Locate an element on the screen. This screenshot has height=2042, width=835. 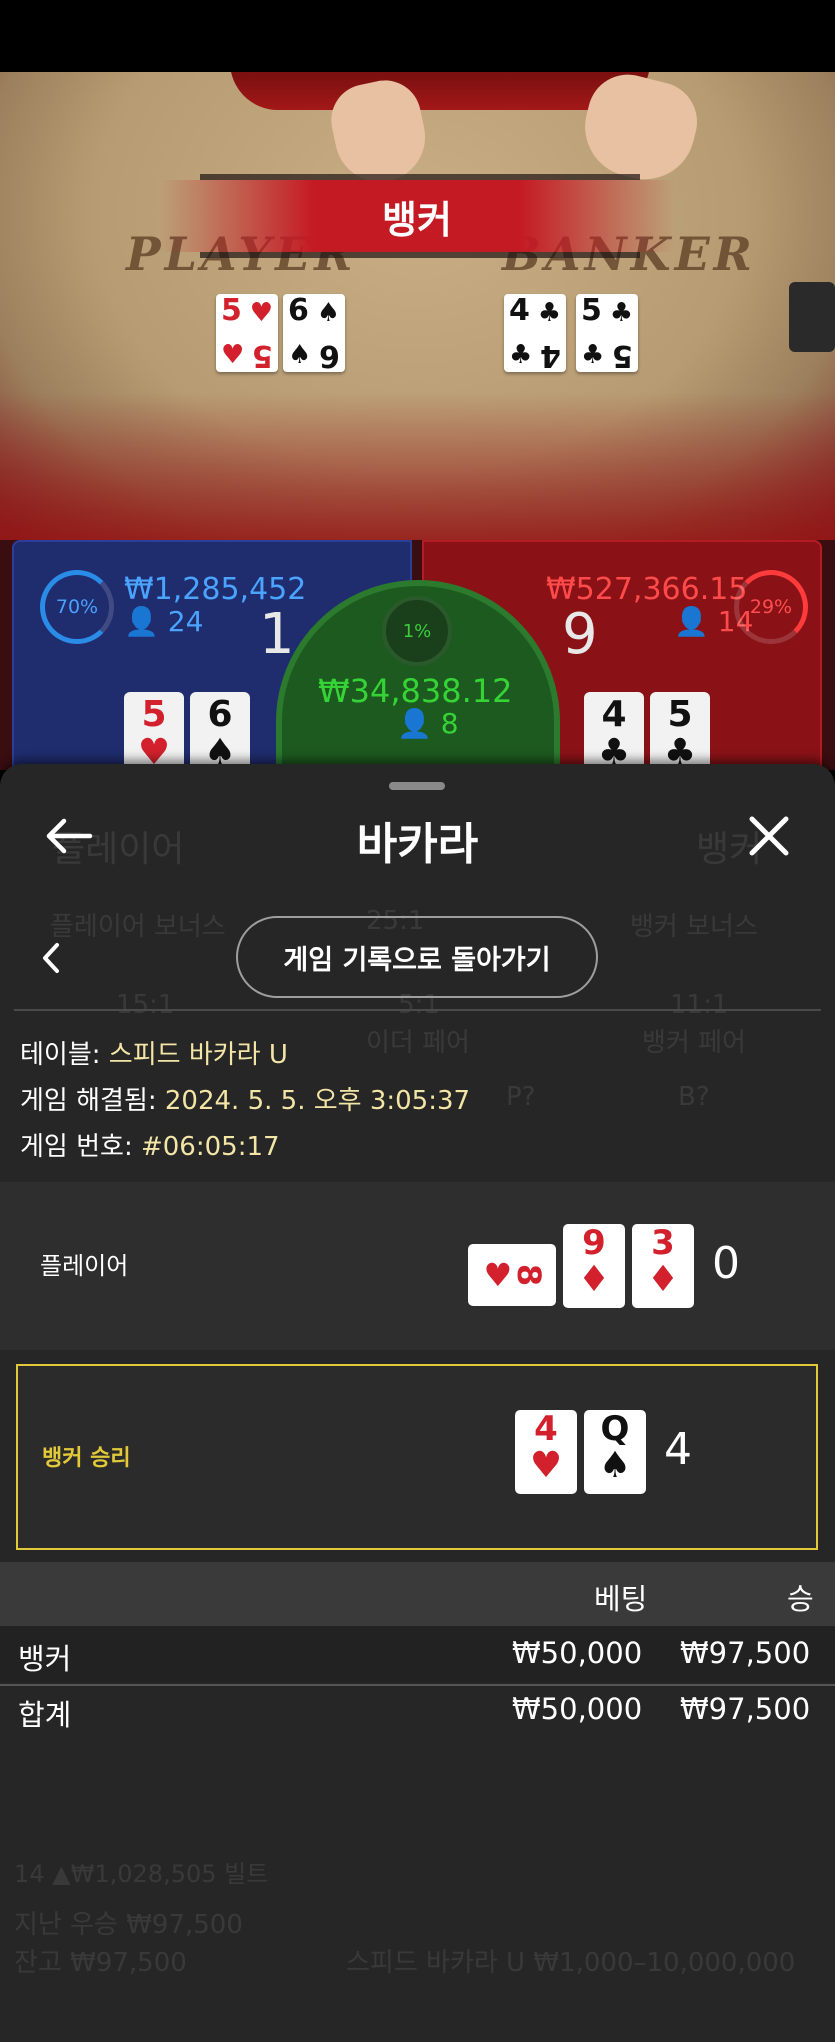
player-bettor-count: 👤 24 is located at coordinates (163, 621).